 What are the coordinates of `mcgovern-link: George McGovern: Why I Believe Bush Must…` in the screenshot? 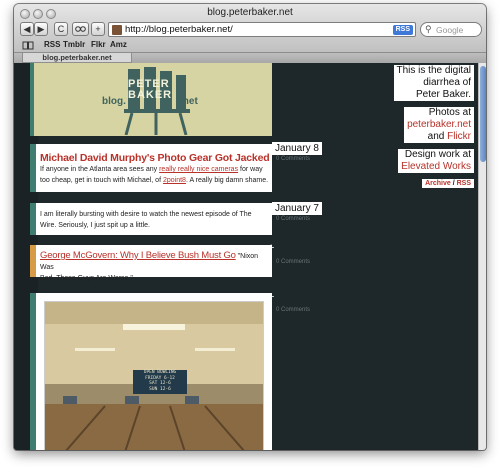 It's located at (138, 255).